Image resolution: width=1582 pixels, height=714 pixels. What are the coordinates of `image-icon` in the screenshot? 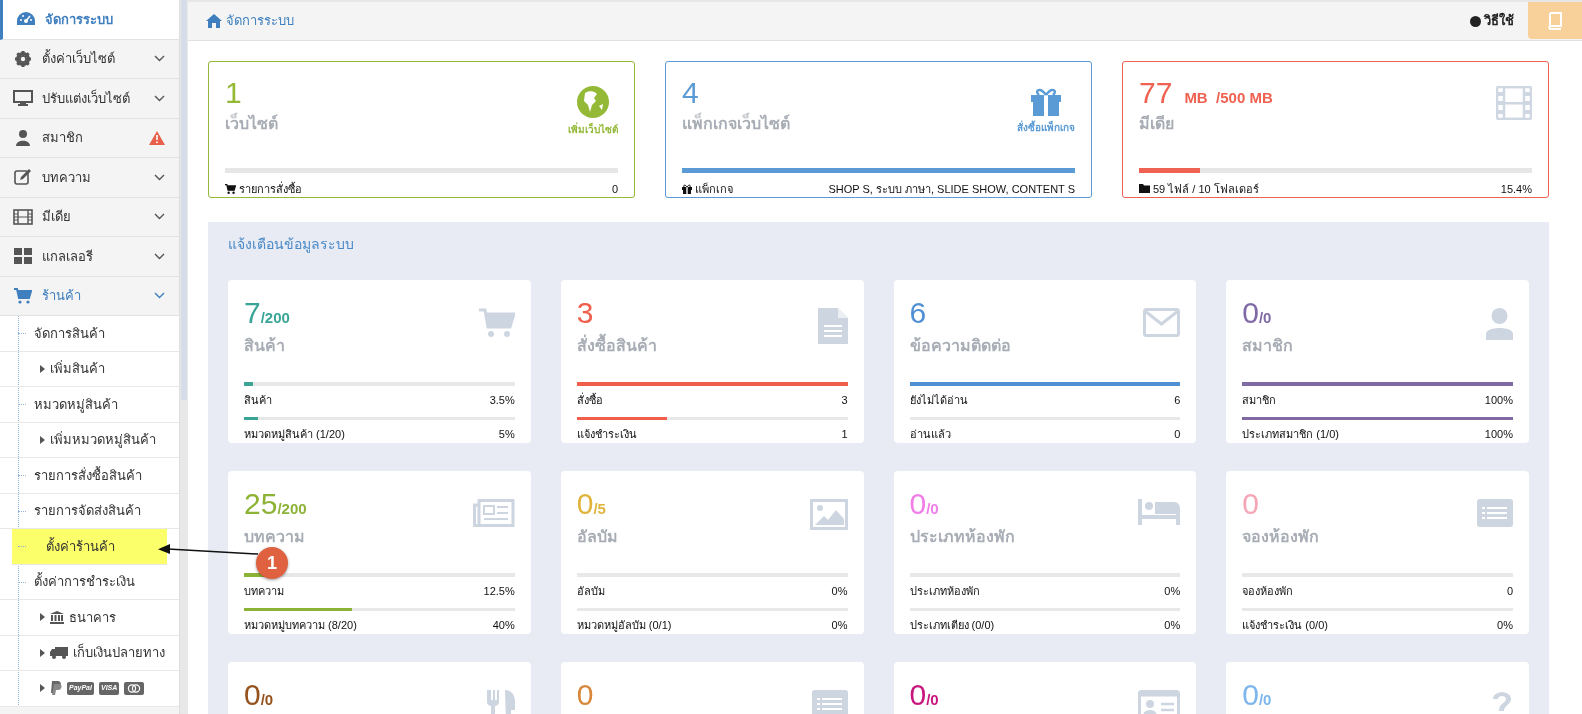 It's located at (828, 514).